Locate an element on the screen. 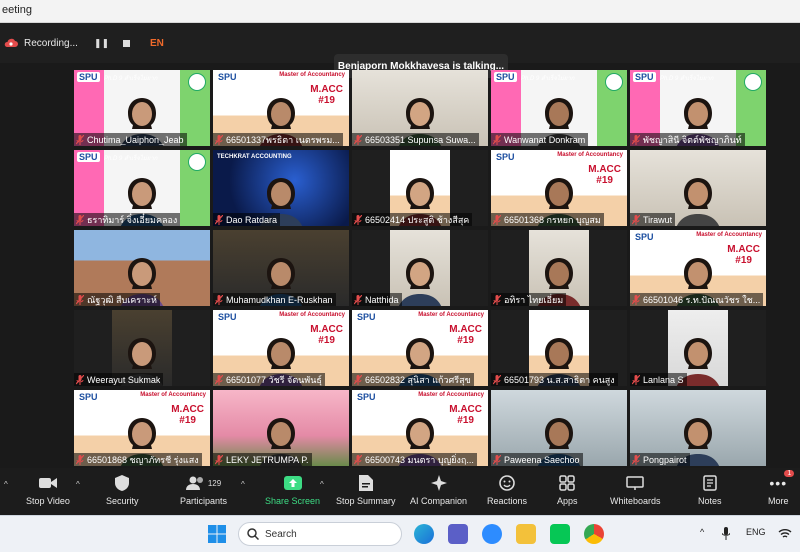 The image size is (800, 552). participant-name: อทิรา ไทยเอี่ยม is located at coordinates (534, 299).